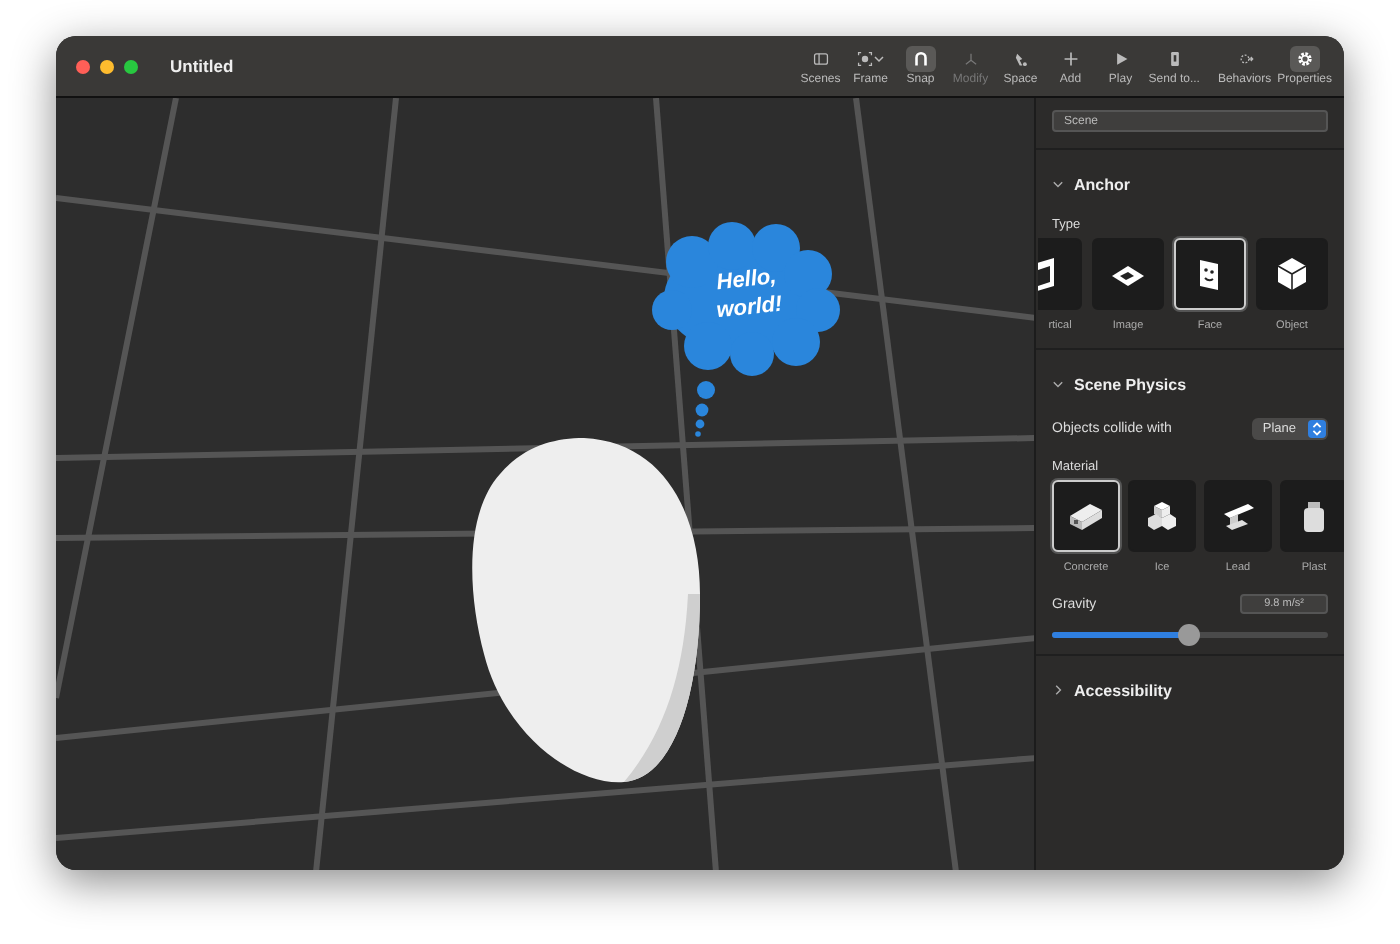 The image size is (1400, 944). Describe the element at coordinates (1317, 429) in the screenshot. I see `up-down-chevron-icon` at that location.